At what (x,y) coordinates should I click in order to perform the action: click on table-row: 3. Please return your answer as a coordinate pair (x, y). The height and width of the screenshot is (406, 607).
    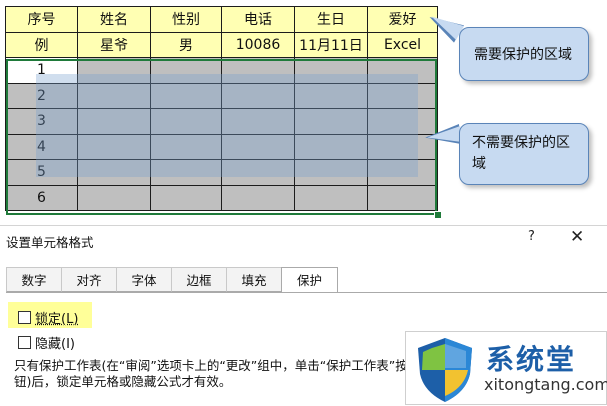
    Looking at the image, I should click on (222, 122).